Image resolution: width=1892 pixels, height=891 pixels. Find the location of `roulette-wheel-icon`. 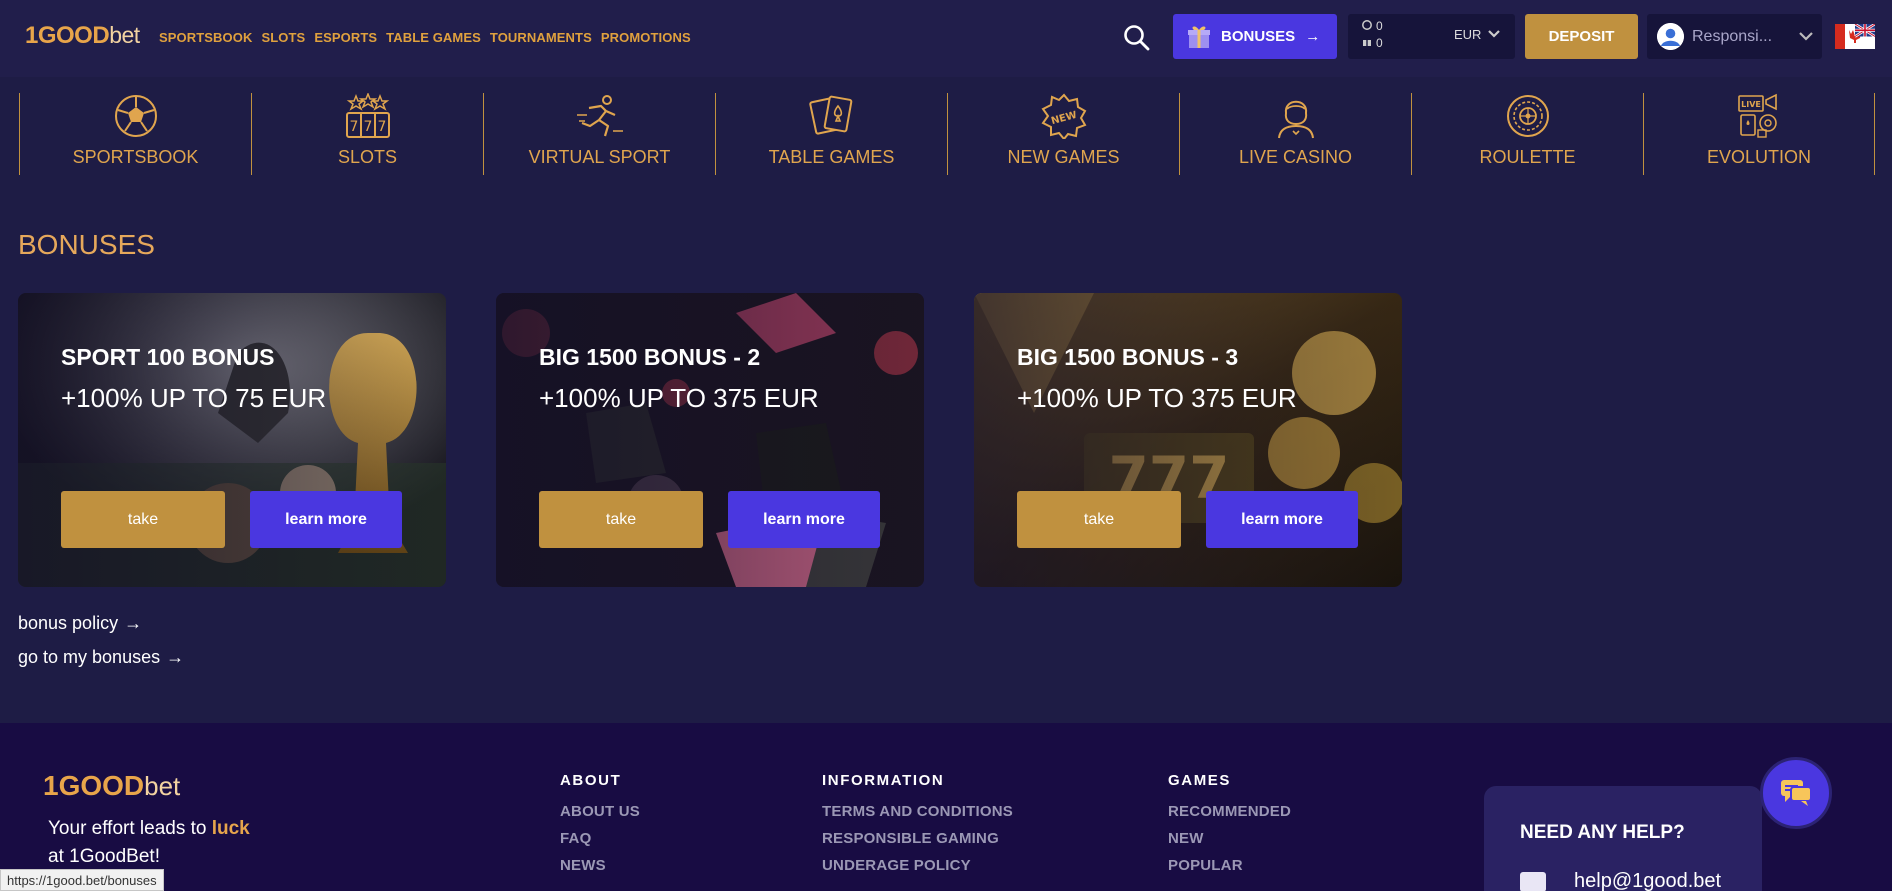

roulette-wheel-icon is located at coordinates (1527, 116).